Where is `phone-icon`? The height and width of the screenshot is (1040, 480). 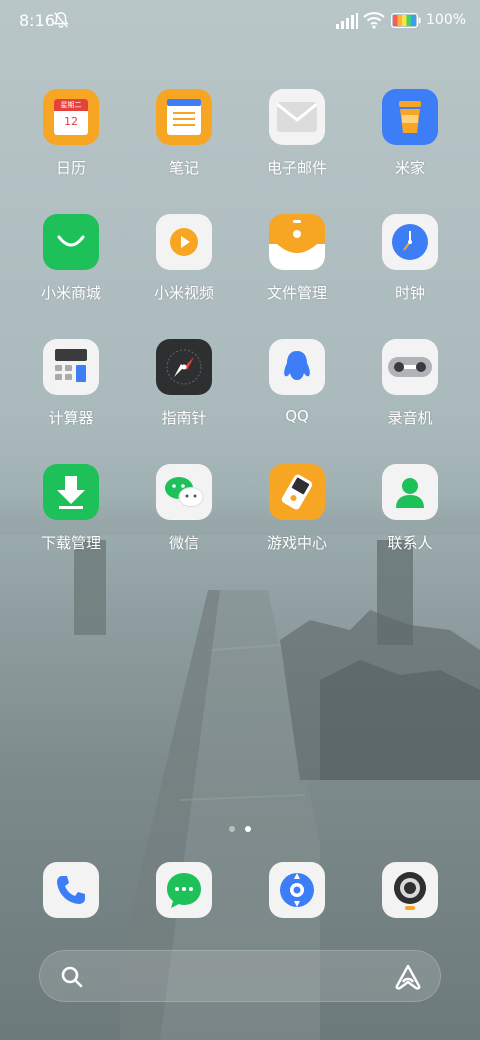
phone-icon is located at coordinates (71, 890).